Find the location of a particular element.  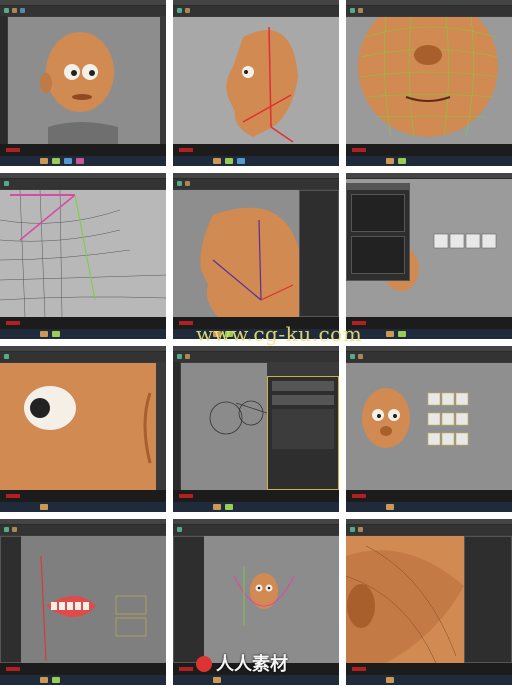

watermark-brand: 人人素材 is located at coordinates (242, 663).